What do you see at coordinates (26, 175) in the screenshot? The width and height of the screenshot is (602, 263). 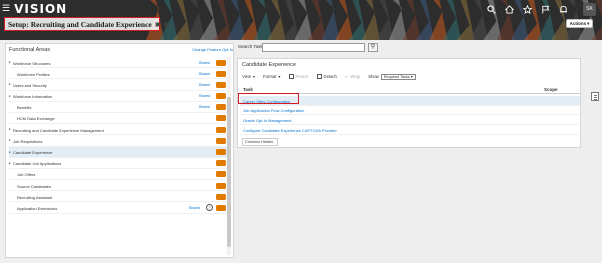 I see `functional-area-label: Job Offers` at bounding box center [26, 175].